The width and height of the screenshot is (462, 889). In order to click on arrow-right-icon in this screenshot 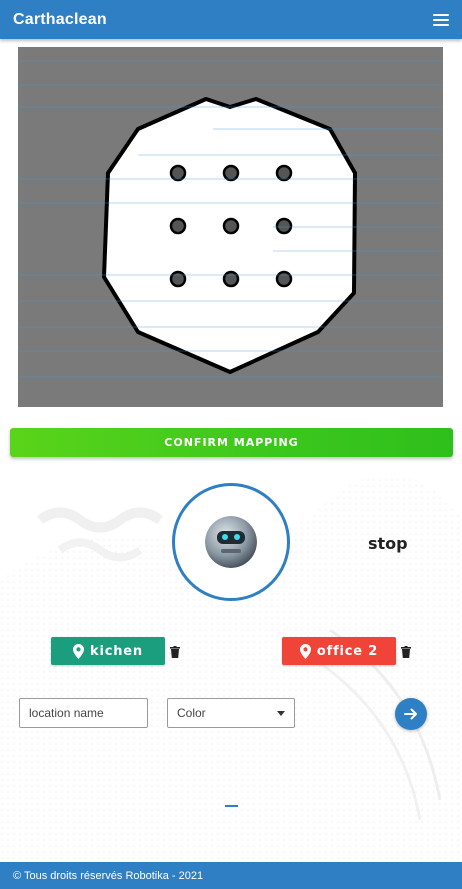, I will do `click(410, 714)`.